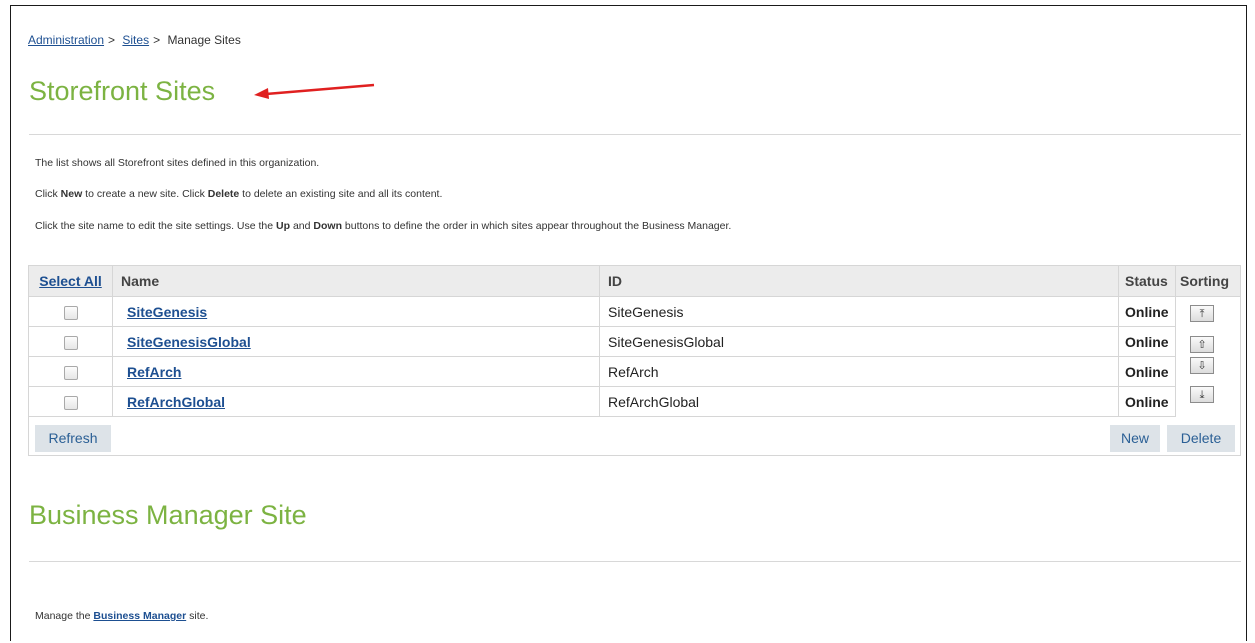 The height and width of the screenshot is (643, 1255). Describe the element at coordinates (122, 91) in the screenshot. I see `storefront-sites-title: Storefront Sites` at that location.